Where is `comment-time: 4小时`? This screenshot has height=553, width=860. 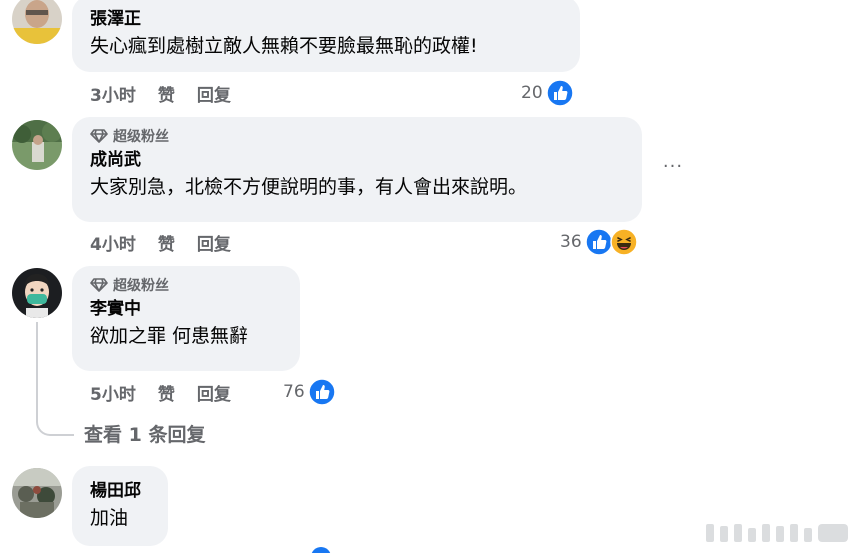
comment-time: 4小时 is located at coordinates (113, 242).